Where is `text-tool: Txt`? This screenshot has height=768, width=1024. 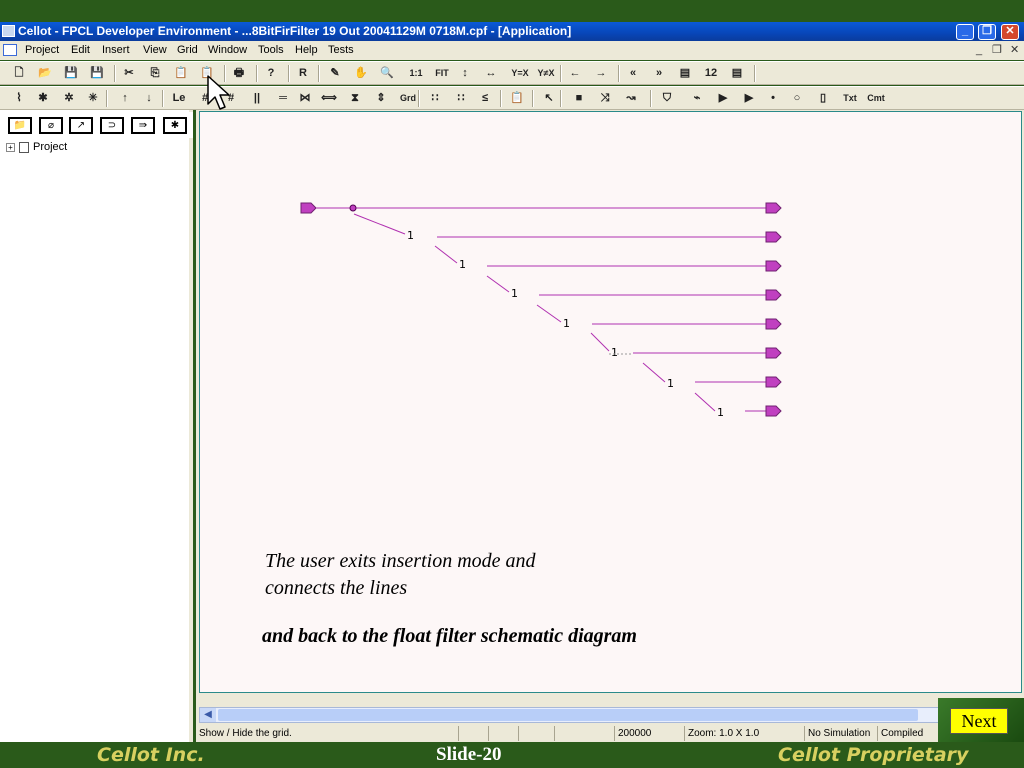 text-tool: Txt is located at coordinates (850, 98).